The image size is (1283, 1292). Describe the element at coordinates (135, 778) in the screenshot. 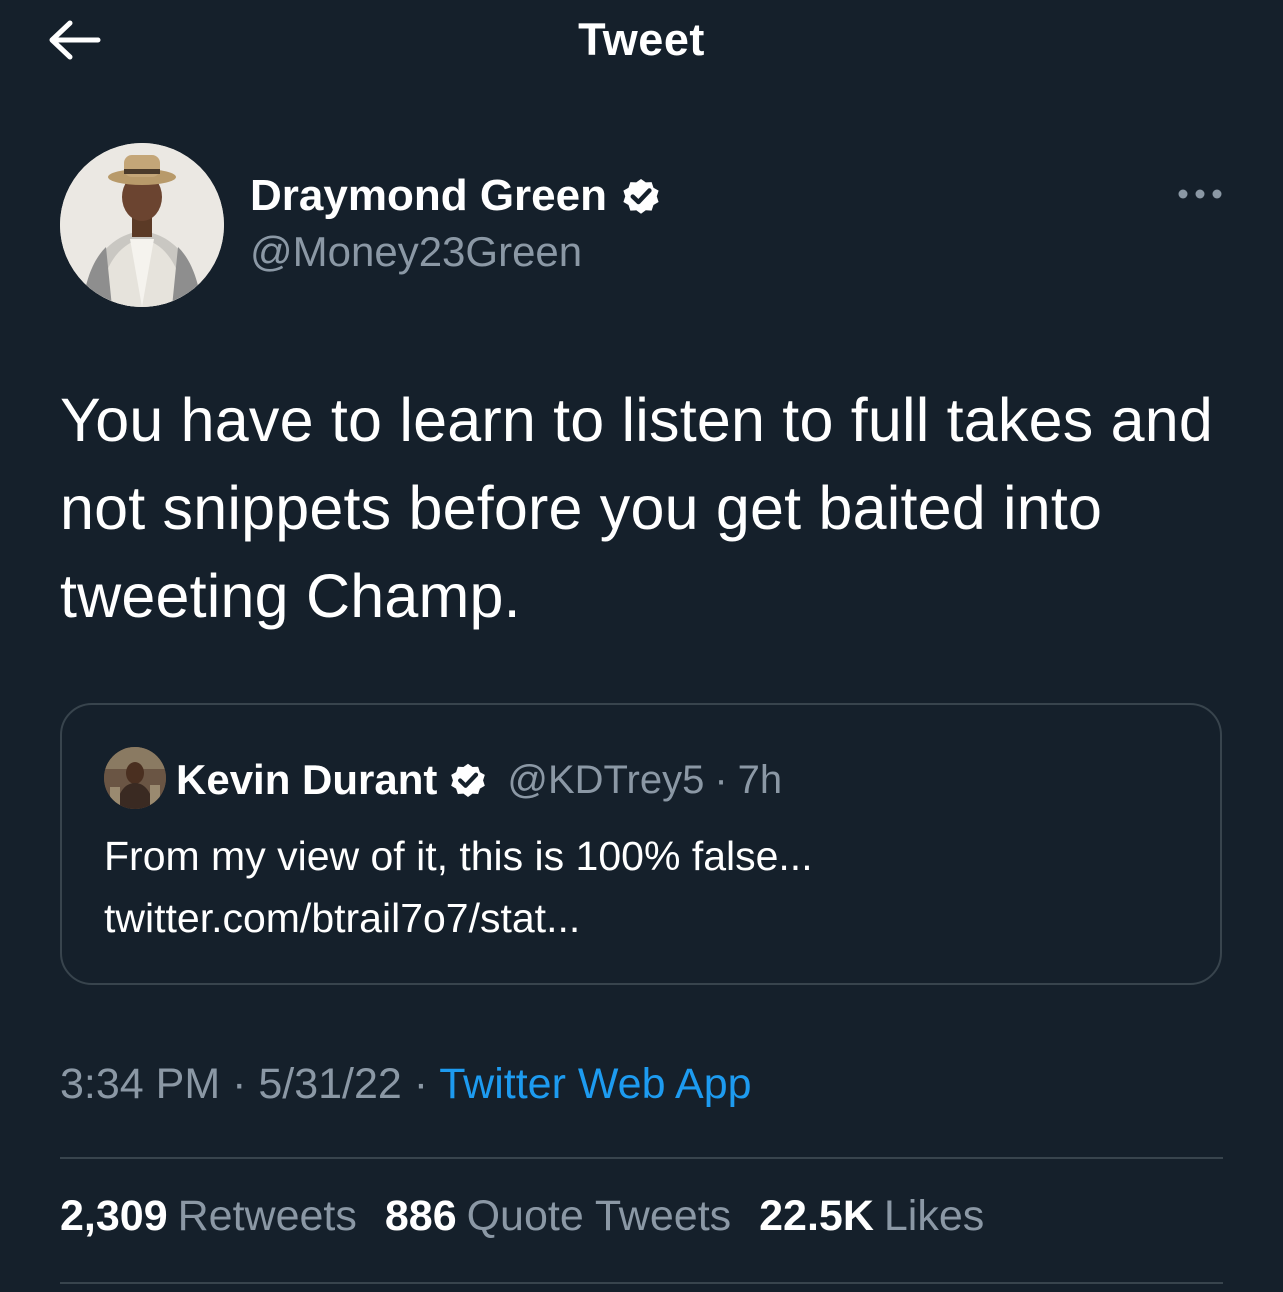

I see `quoted-author-avatar` at that location.